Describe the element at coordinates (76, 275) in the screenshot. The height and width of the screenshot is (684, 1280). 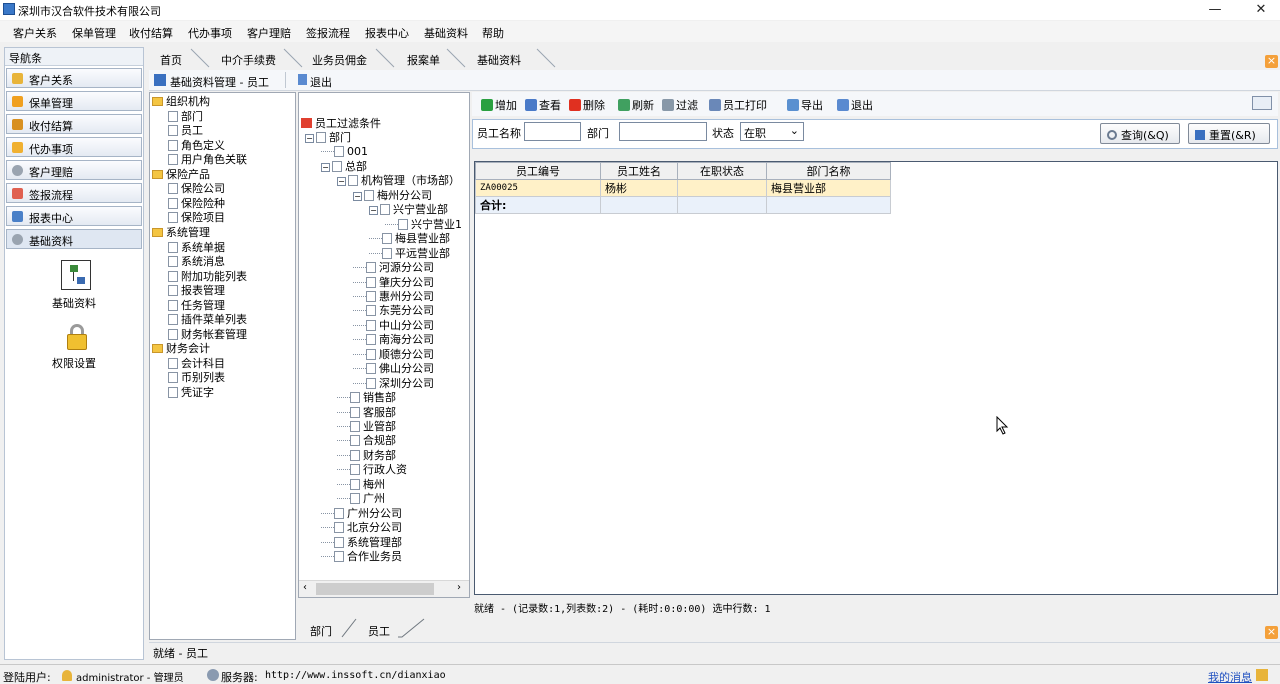
I see `org-chart-icon` at that location.